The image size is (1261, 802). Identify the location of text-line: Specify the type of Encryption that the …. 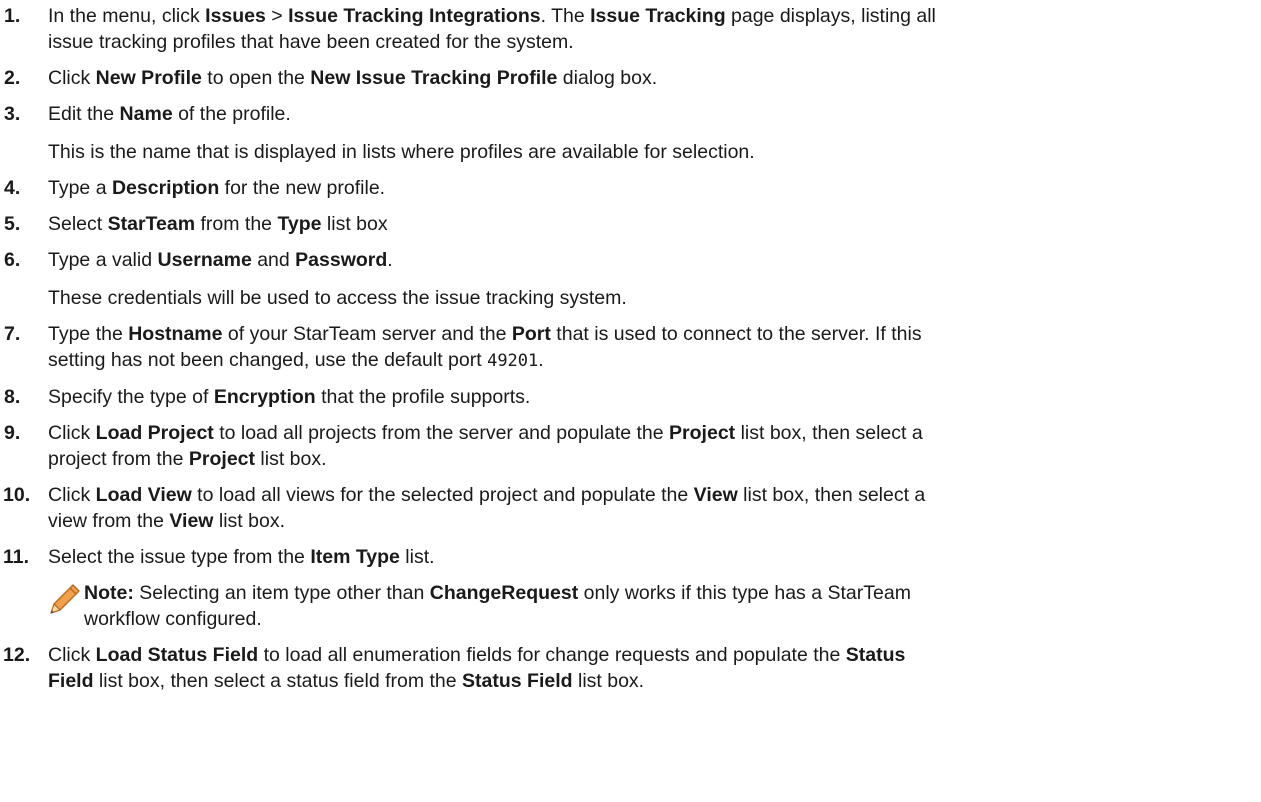
(652, 397).